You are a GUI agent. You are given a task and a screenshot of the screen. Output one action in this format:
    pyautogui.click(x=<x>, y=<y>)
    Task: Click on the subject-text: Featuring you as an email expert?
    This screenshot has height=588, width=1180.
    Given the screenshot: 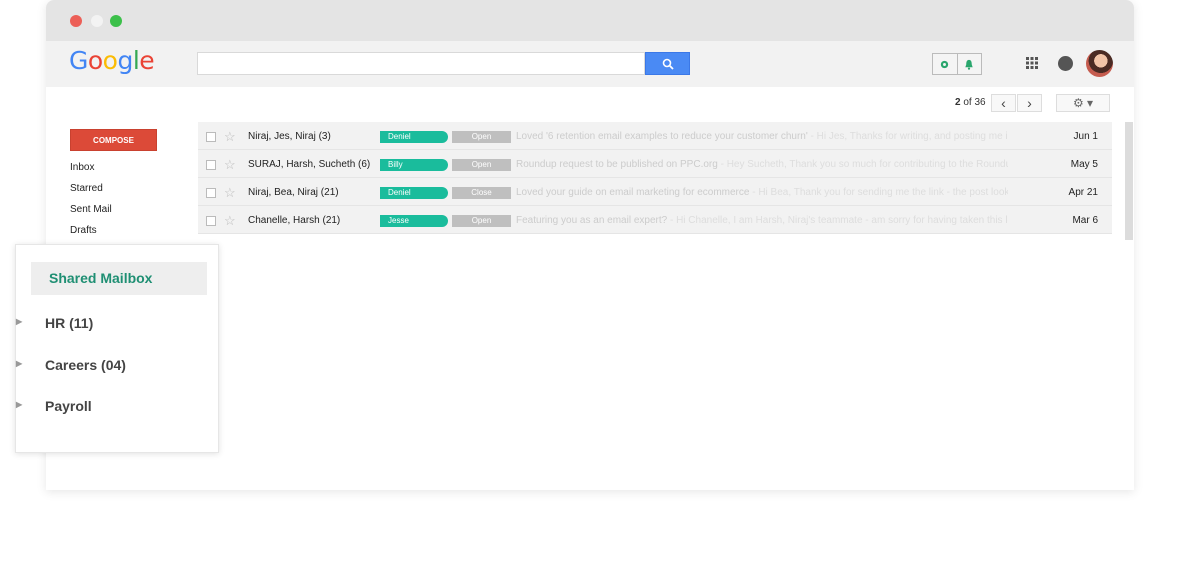 What is the action you would take?
    pyautogui.click(x=592, y=220)
    